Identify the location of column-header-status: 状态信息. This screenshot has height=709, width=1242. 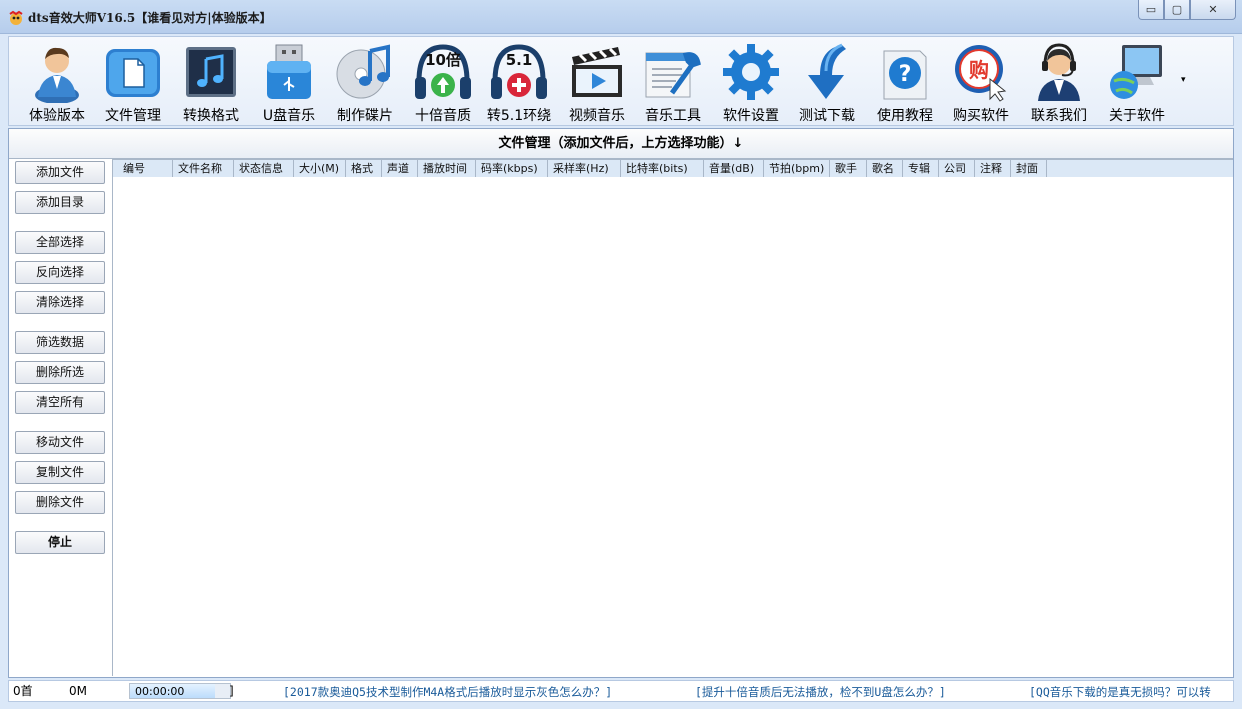
(264, 168).